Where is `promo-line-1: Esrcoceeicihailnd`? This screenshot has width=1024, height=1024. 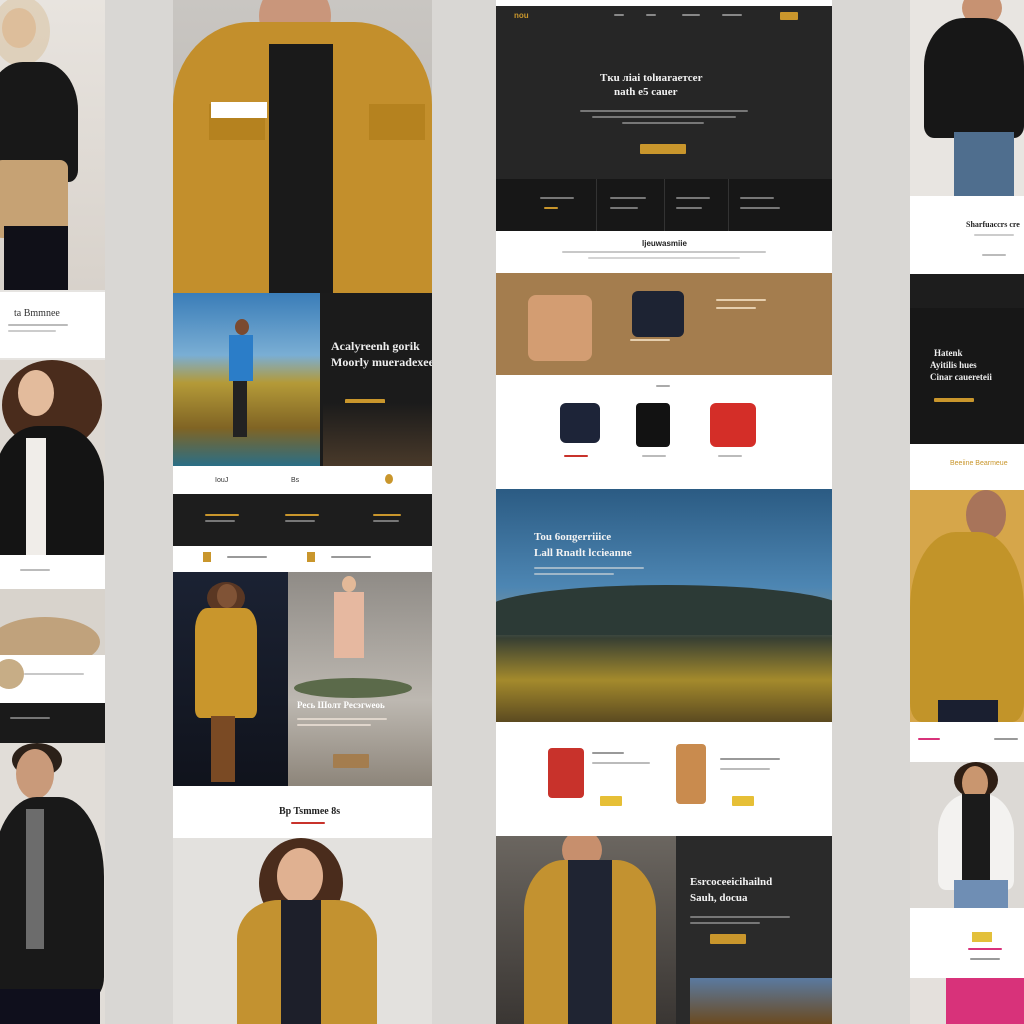 promo-line-1: Esrcoceeicihailnd is located at coordinates (731, 882).